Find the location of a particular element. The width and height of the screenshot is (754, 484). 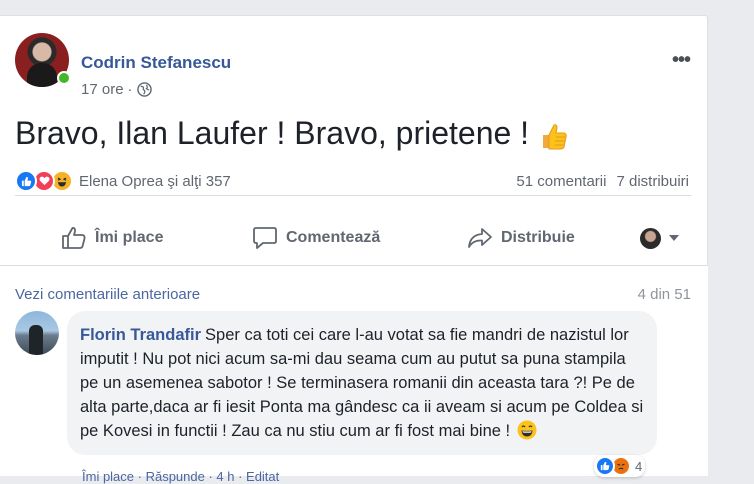

post-action-bar: Îmi place Comentează Distribuie is located at coordinates (353, 238).